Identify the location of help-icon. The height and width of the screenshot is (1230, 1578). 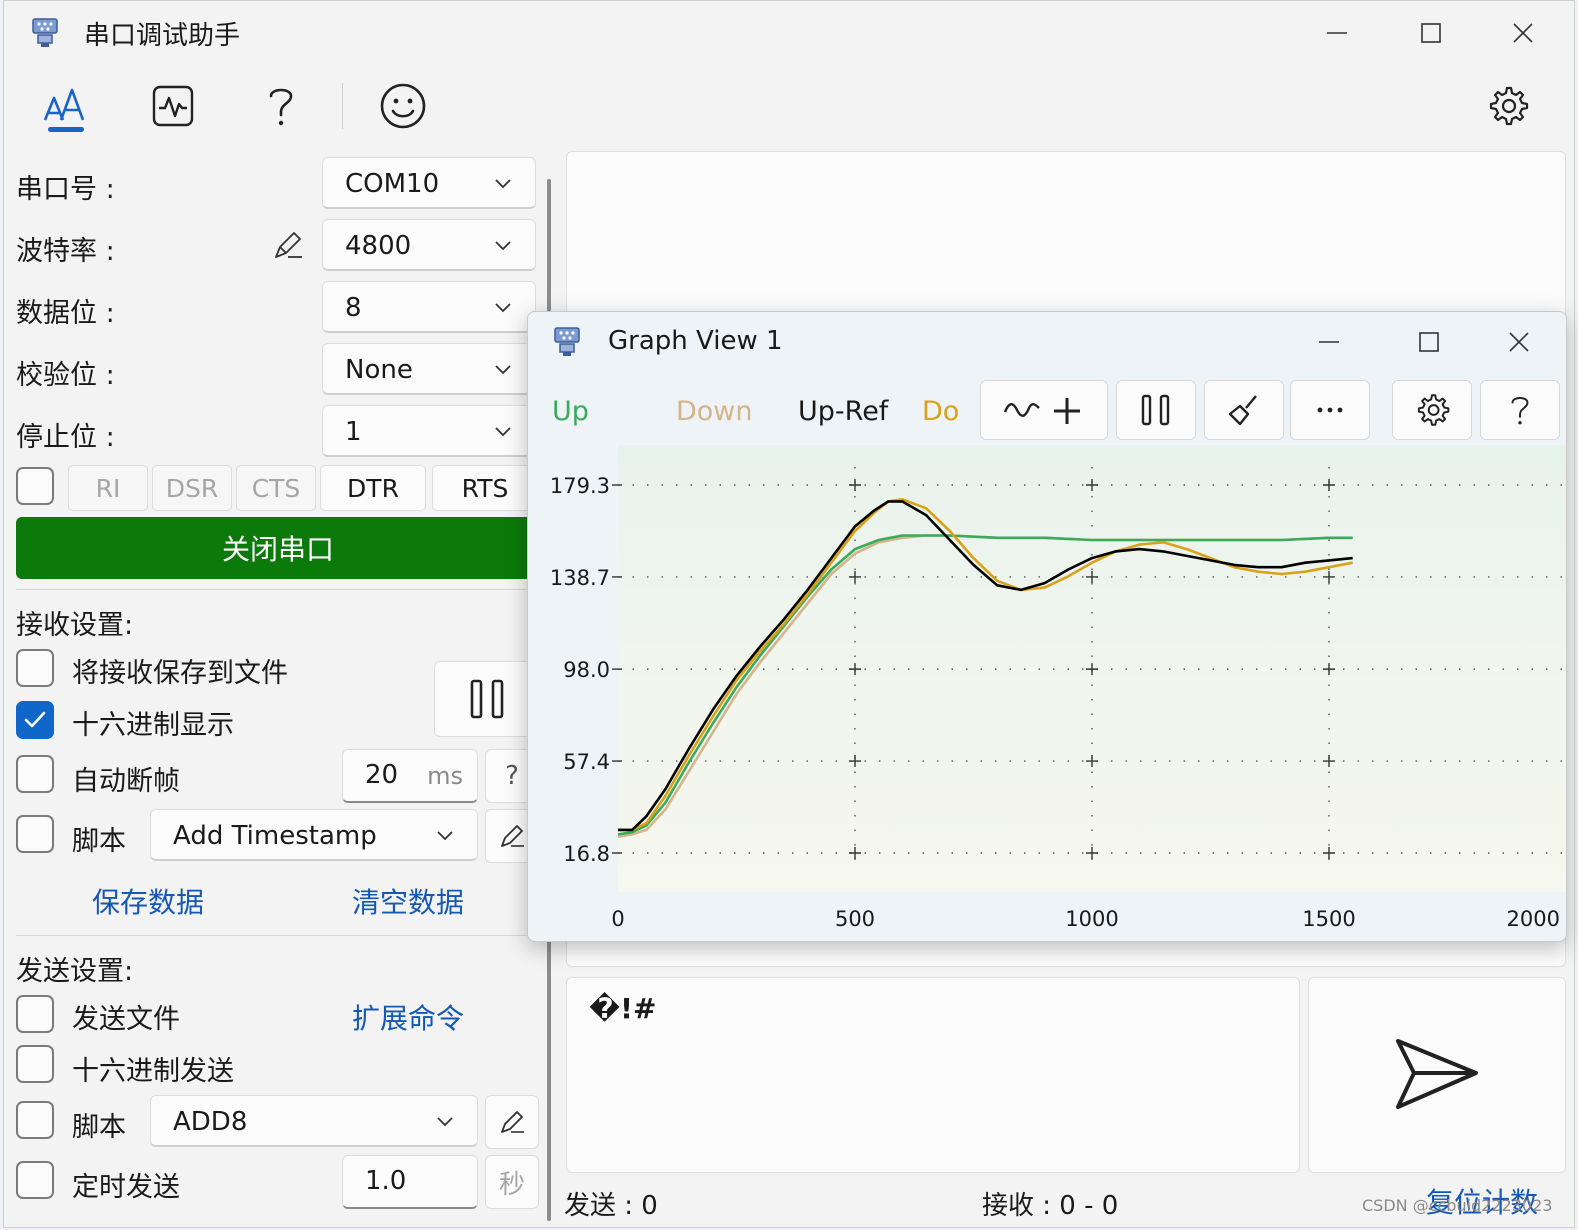
(281, 107).